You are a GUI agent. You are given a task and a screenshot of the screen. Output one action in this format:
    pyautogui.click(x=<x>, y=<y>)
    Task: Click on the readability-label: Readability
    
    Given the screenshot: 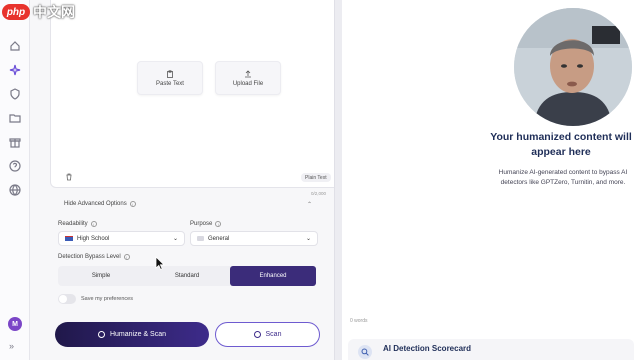 What is the action you would take?
    pyautogui.click(x=73, y=224)
    